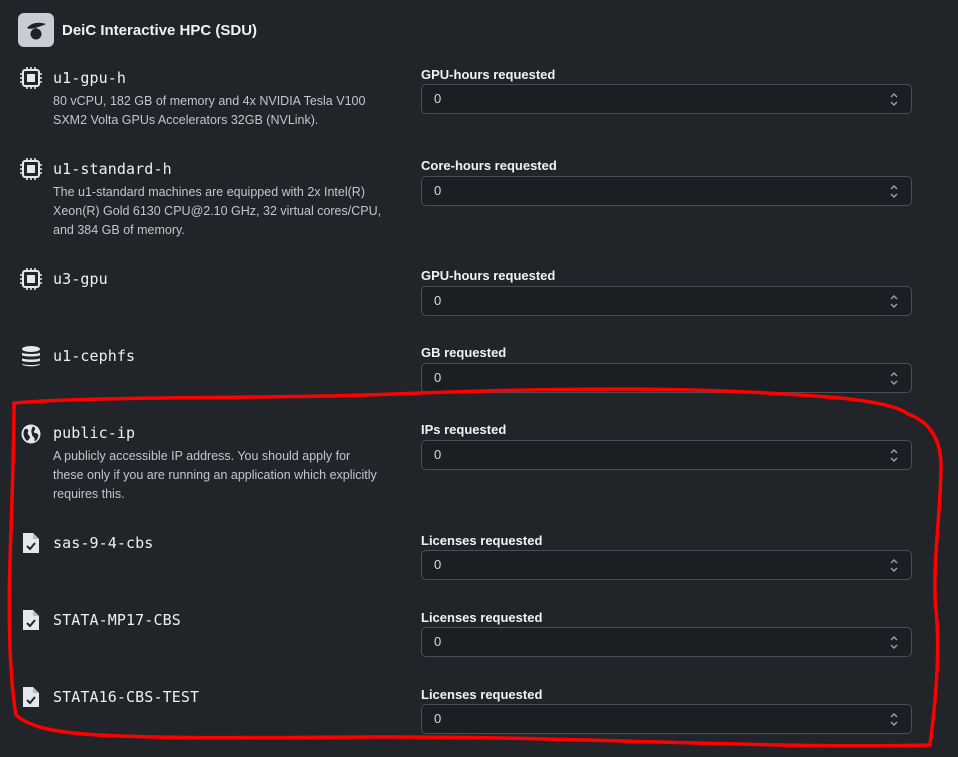 The width and height of the screenshot is (958, 757). Describe the element at coordinates (119, 230) in the screenshot. I see `description-line: and 384 GB of memory.` at that location.